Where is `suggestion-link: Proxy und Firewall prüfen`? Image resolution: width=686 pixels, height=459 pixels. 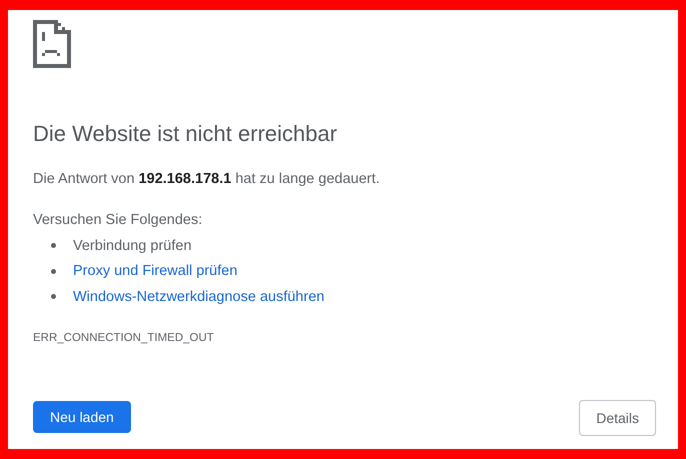
suggestion-link: Proxy und Firewall prüfen is located at coordinates (155, 271).